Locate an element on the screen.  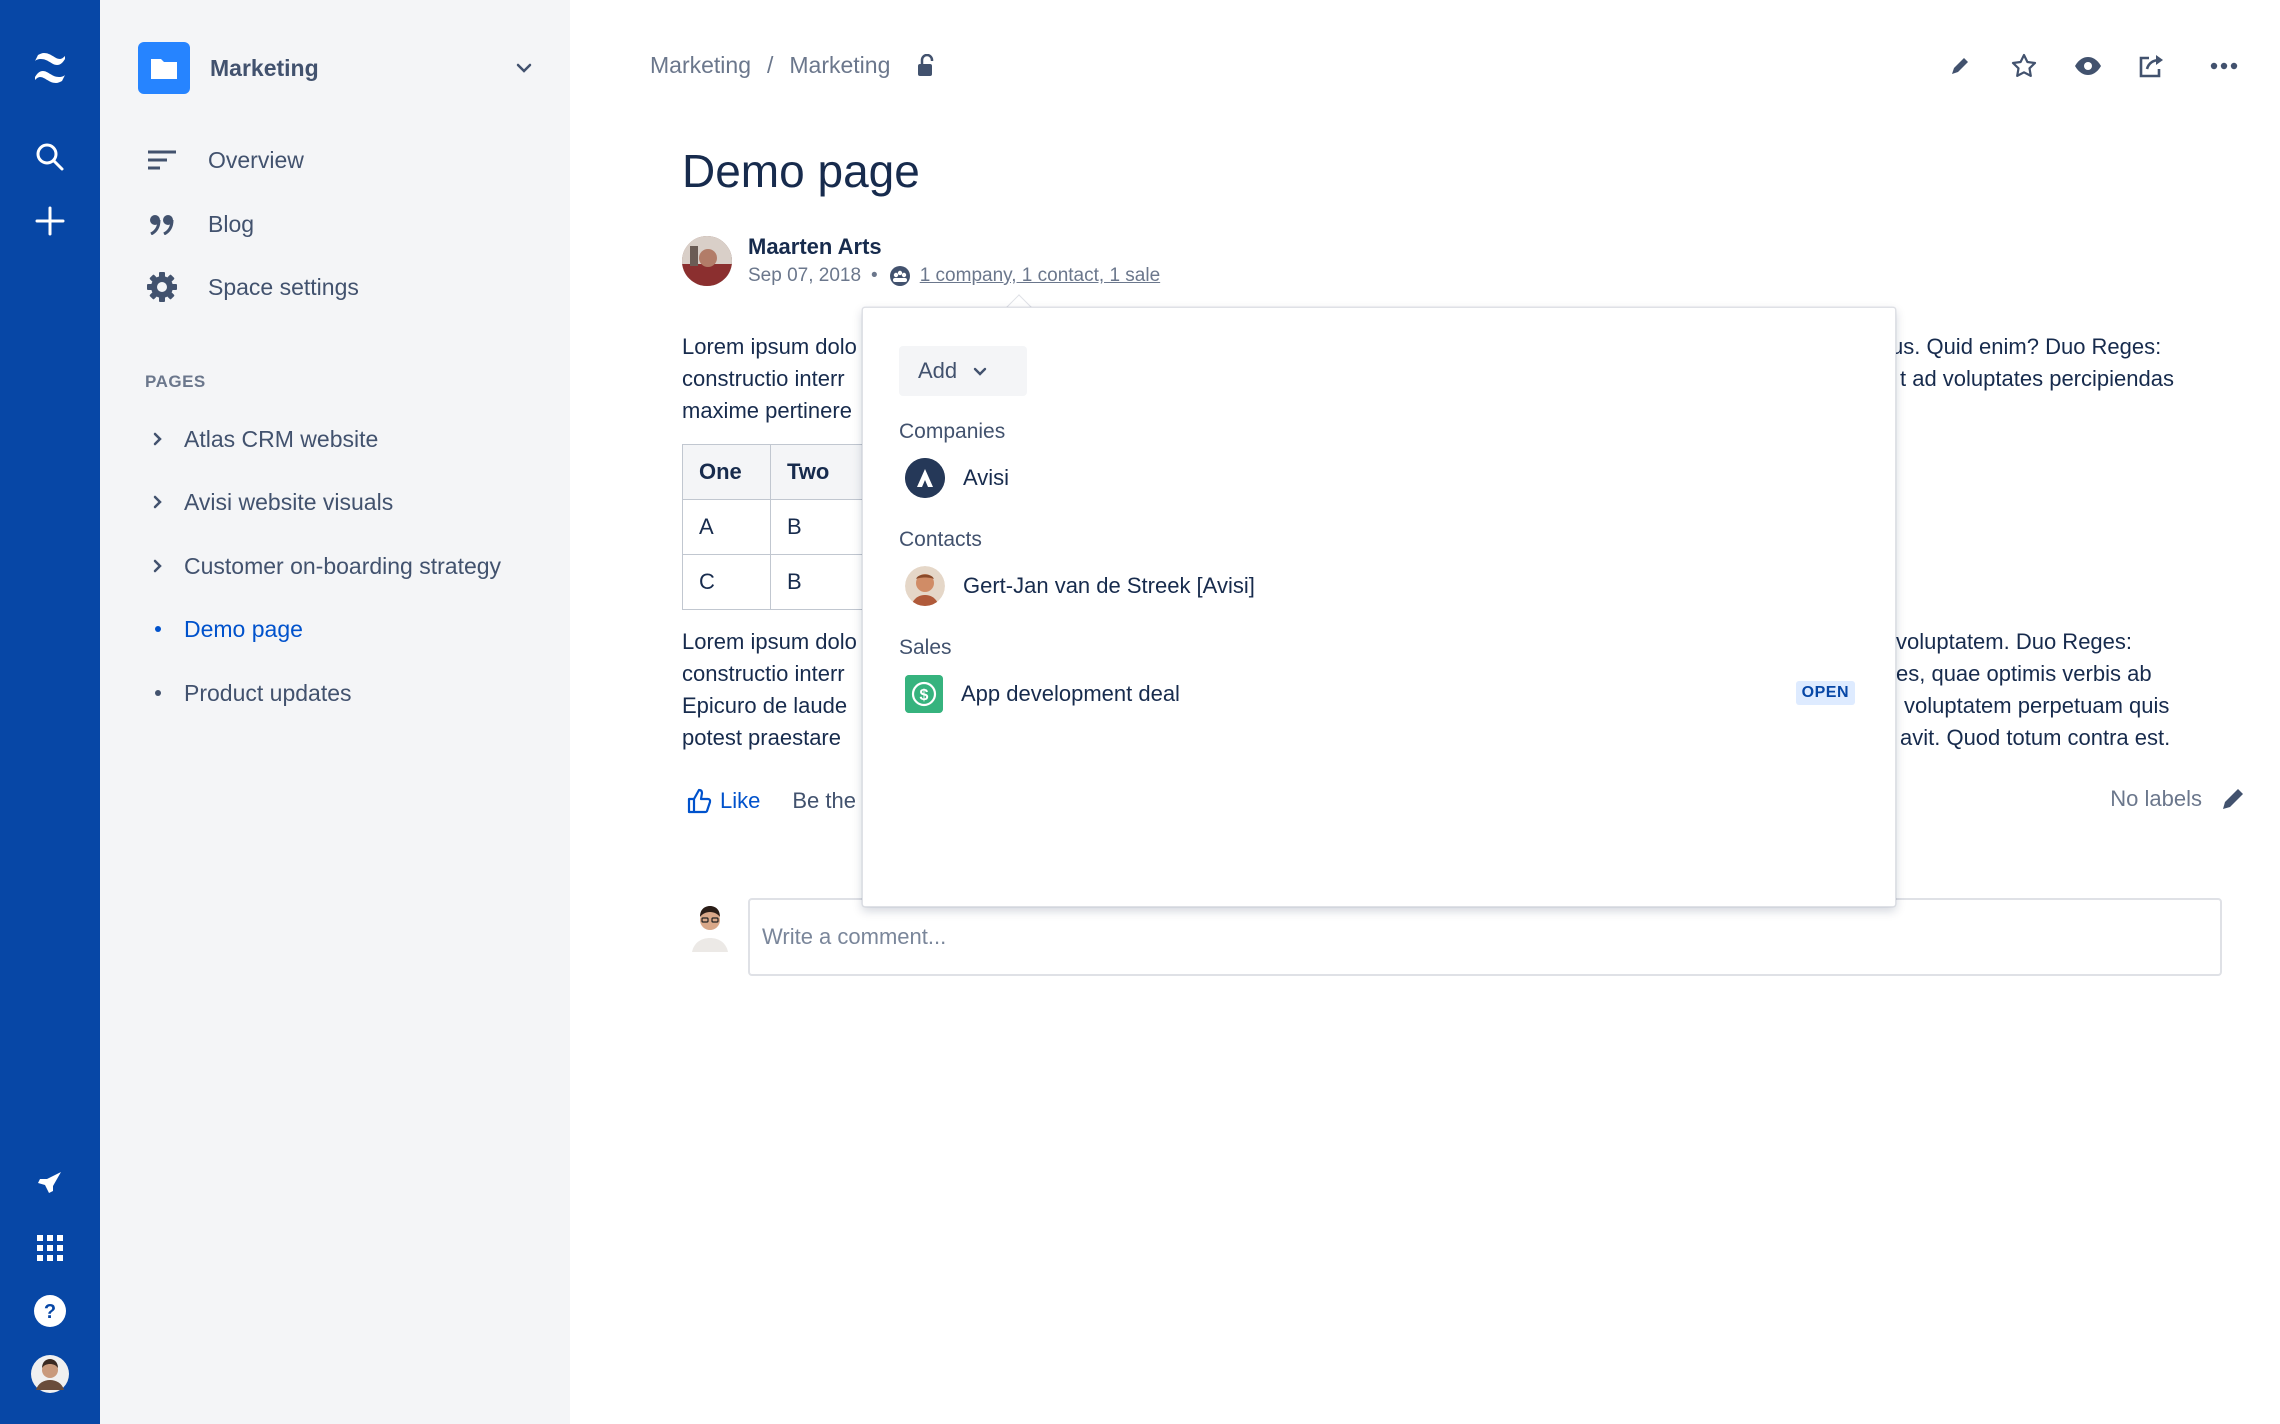
author-name: Maarten Arts is located at coordinates (815, 247).